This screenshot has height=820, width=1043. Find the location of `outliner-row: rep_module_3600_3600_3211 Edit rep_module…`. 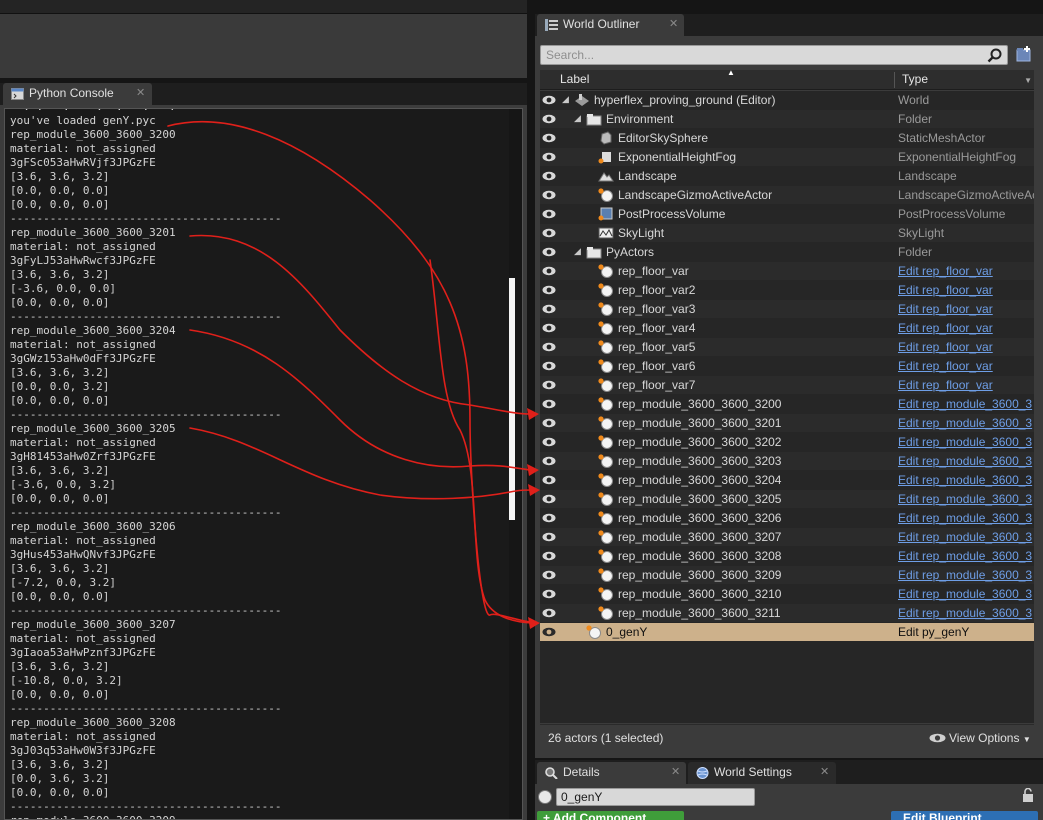

outliner-row: rep_module_3600_3600_3211 Edit rep_module… is located at coordinates (787, 613).